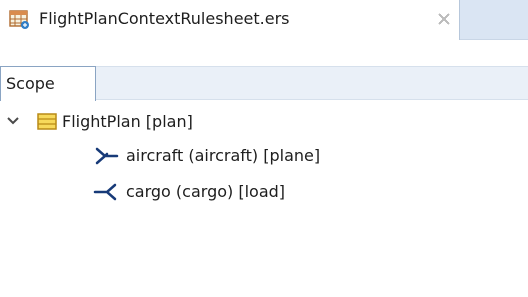 The height and width of the screenshot is (297, 528). Describe the element at coordinates (47, 121) in the screenshot. I see `entity-icon` at that location.